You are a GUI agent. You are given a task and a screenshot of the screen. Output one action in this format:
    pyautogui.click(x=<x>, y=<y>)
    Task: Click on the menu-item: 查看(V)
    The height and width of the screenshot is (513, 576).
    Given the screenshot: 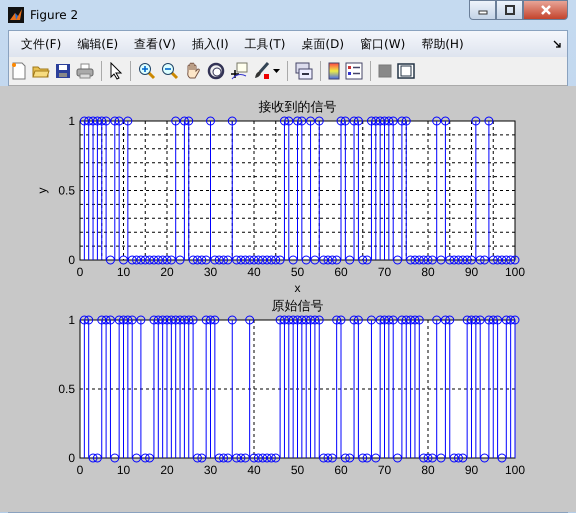 What is the action you would take?
    pyautogui.click(x=155, y=44)
    